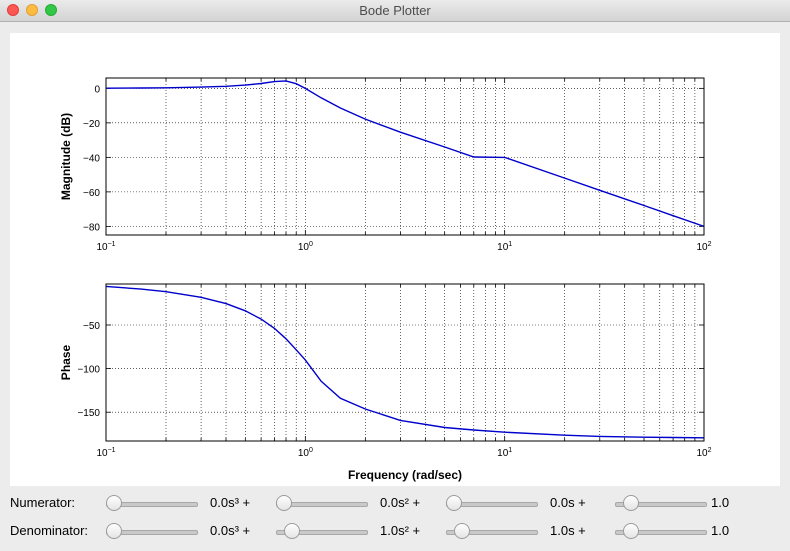 The height and width of the screenshot is (551, 790). Describe the element at coordinates (405, 475) in the screenshot. I see `frequency-axis-label: Frequency (rad/sec)` at that location.